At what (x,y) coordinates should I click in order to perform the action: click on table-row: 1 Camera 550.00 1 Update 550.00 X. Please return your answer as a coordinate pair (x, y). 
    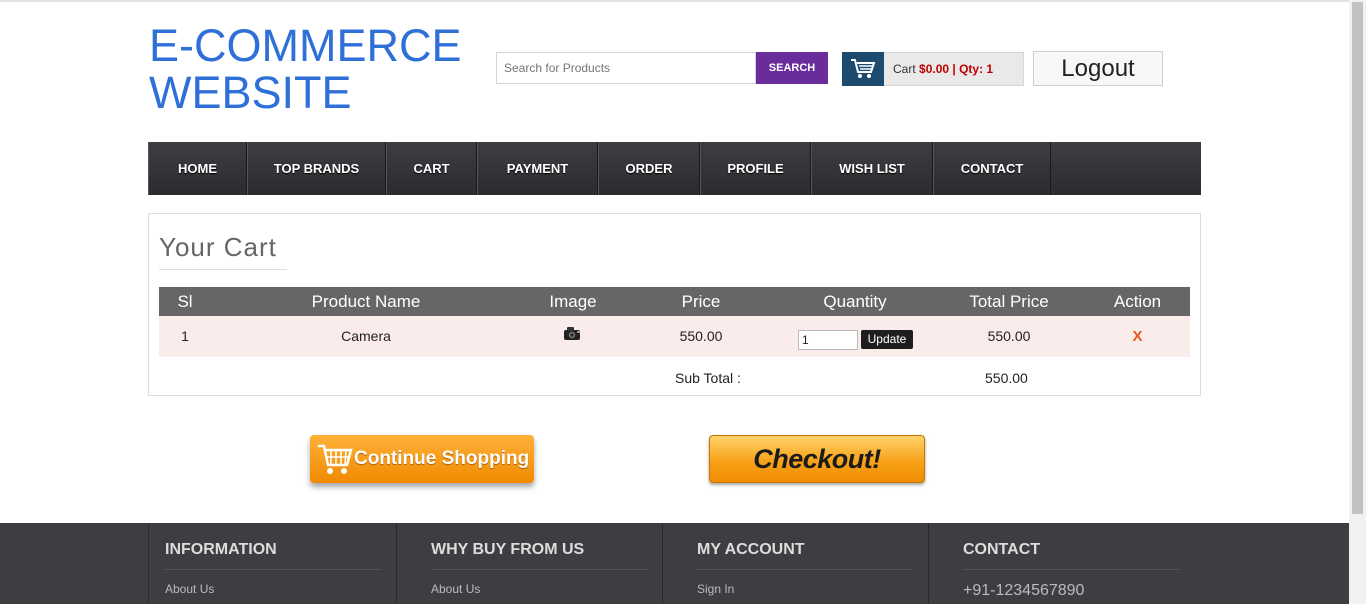
    Looking at the image, I should click on (674, 336).